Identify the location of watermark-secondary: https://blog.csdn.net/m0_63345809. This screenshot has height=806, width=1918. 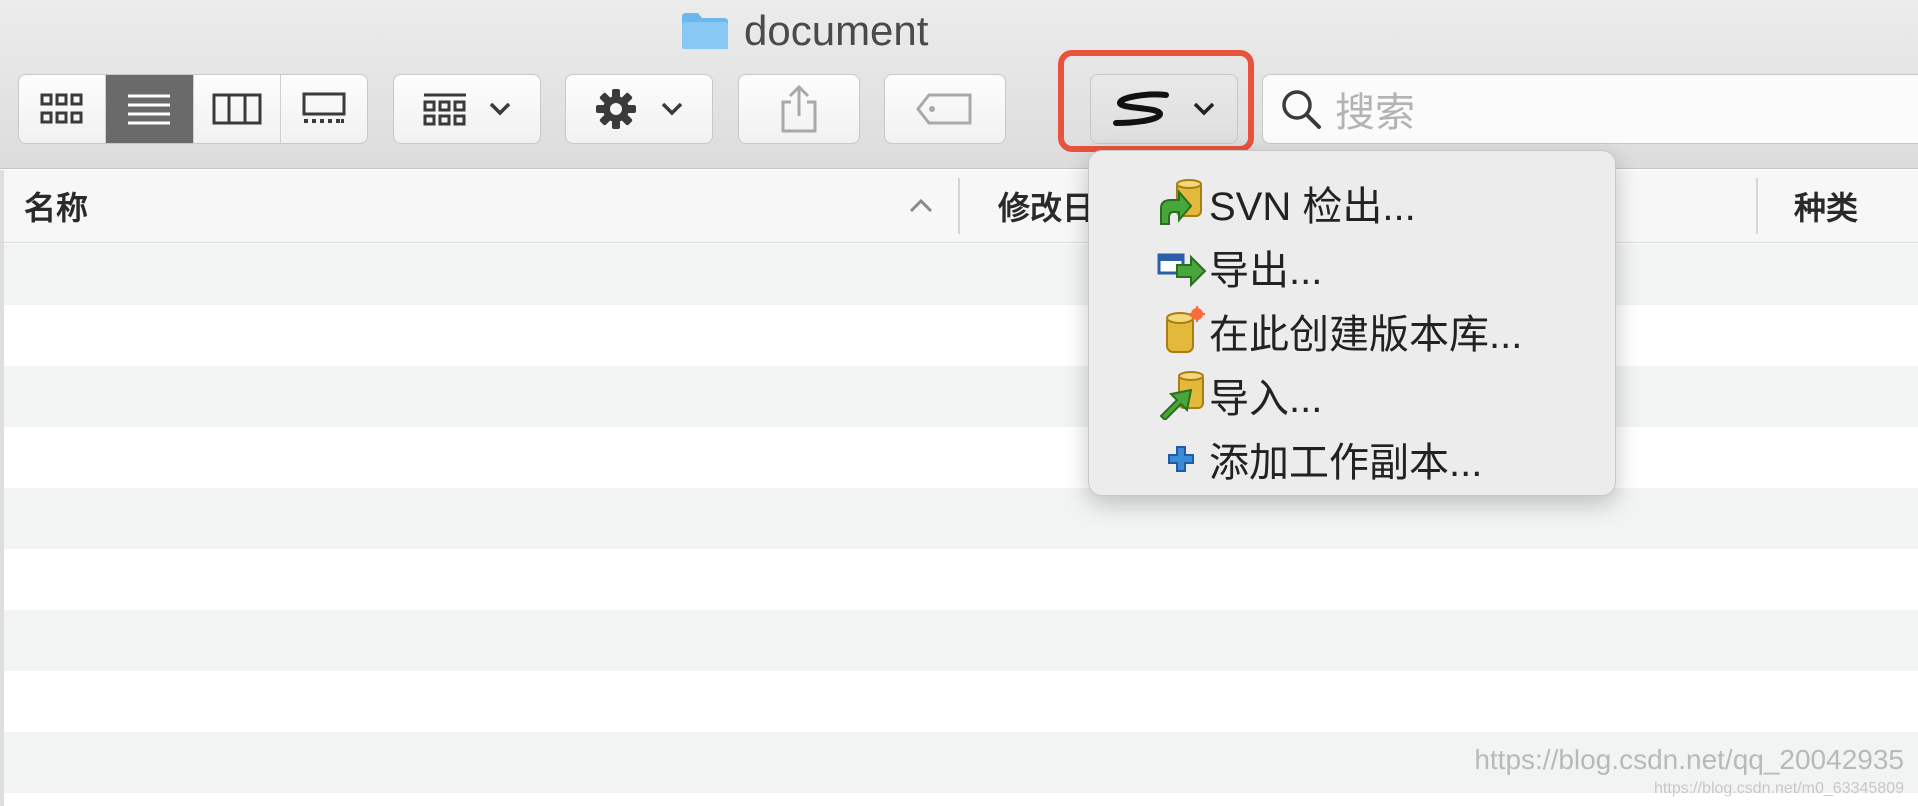
(1779, 788).